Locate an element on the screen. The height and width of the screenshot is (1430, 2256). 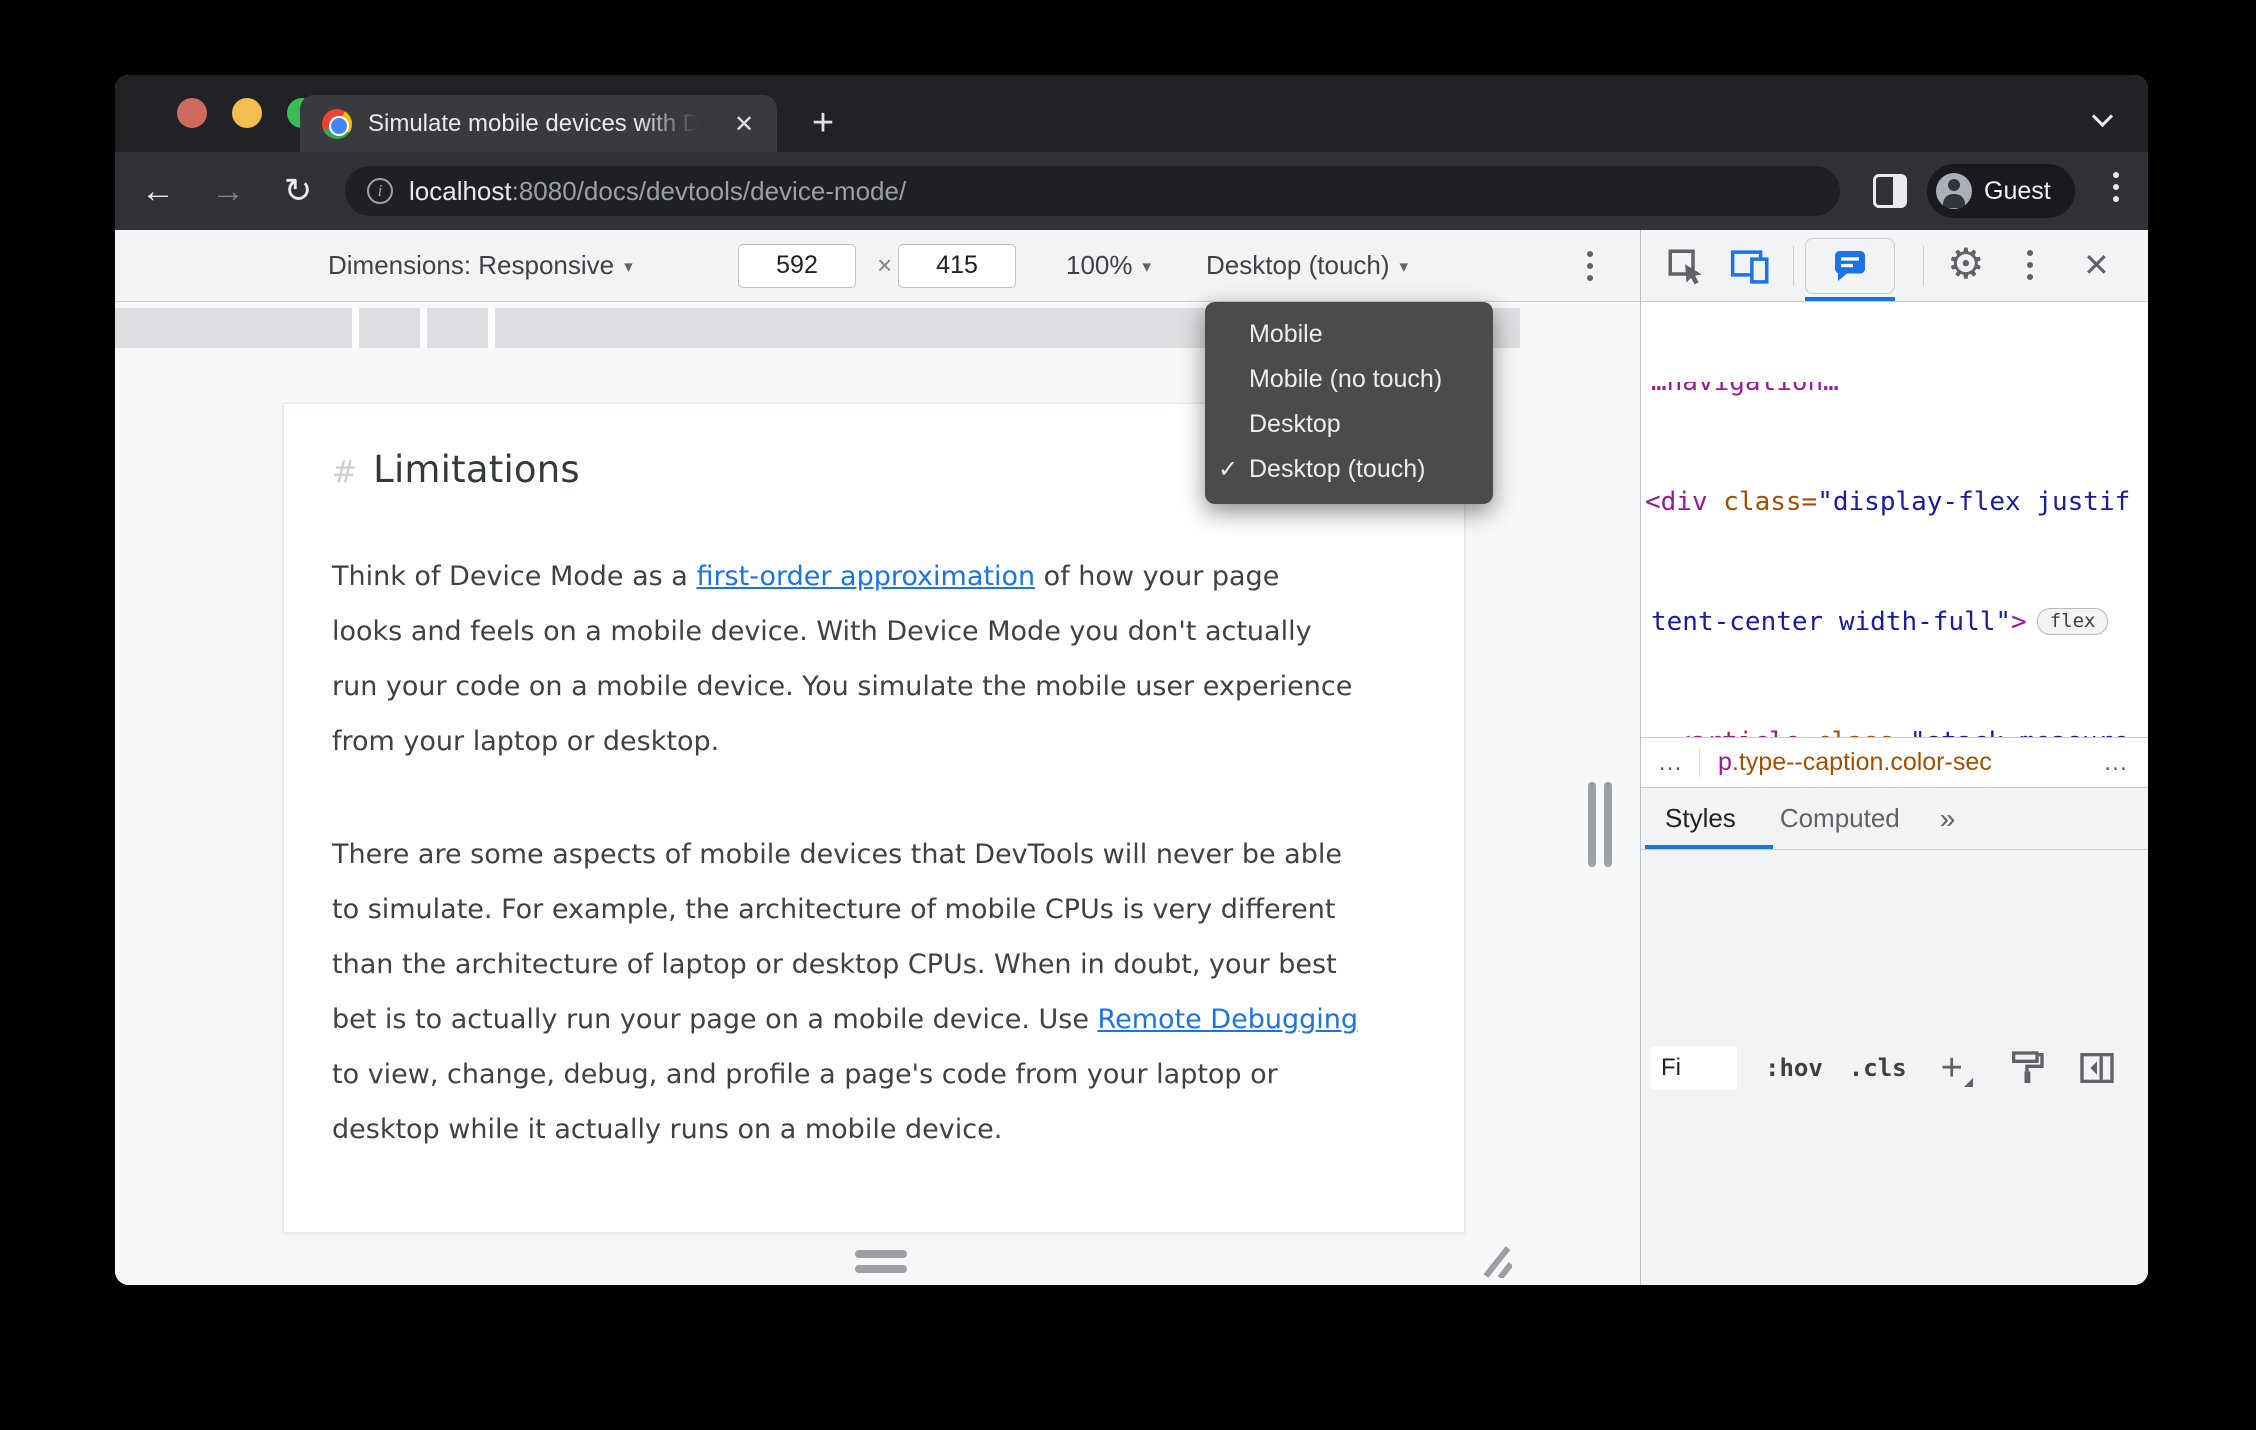
dimensions-select: Dimensions: Responsive ▾ is located at coordinates (480, 265).